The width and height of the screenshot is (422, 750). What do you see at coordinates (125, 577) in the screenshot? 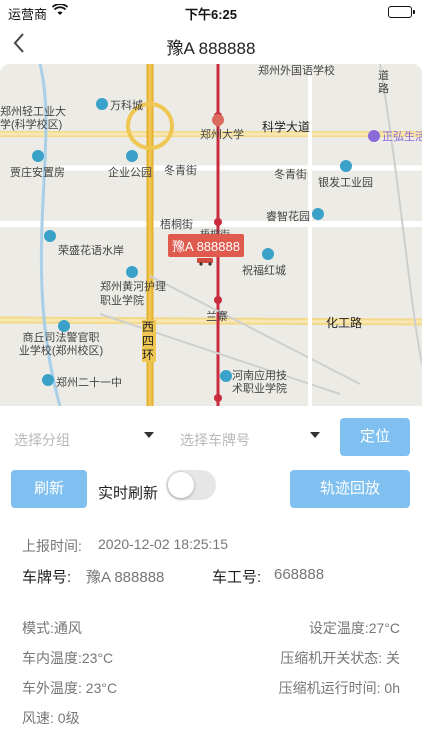
I see `plate-value: 豫A 888888` at bounding box center [125, 577].